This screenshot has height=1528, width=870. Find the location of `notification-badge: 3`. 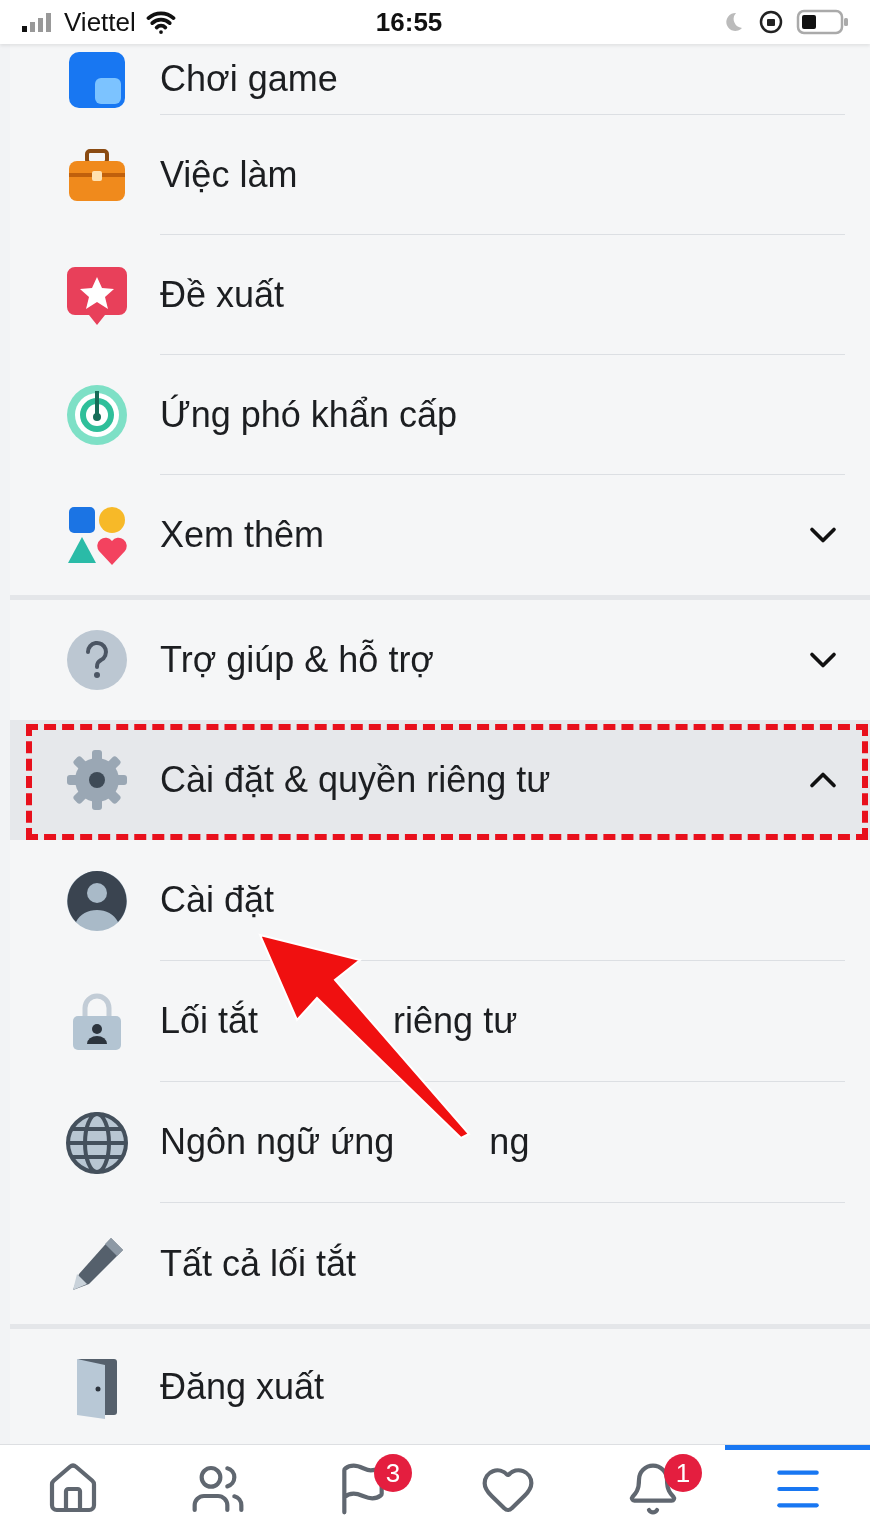

notification-badge: 3 is located at coordinates (393, 1473).